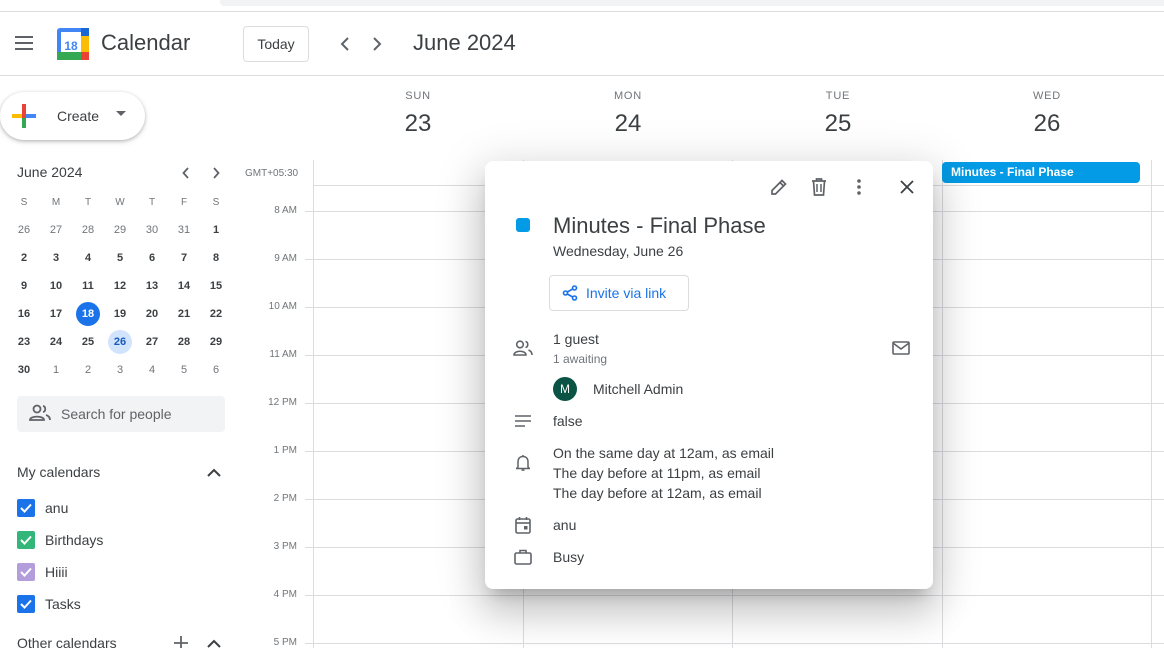 Image resolution: width=1164 pixels, height=648 pixels. I want to click on mini-calendar-day: 11, so click(88, 286).